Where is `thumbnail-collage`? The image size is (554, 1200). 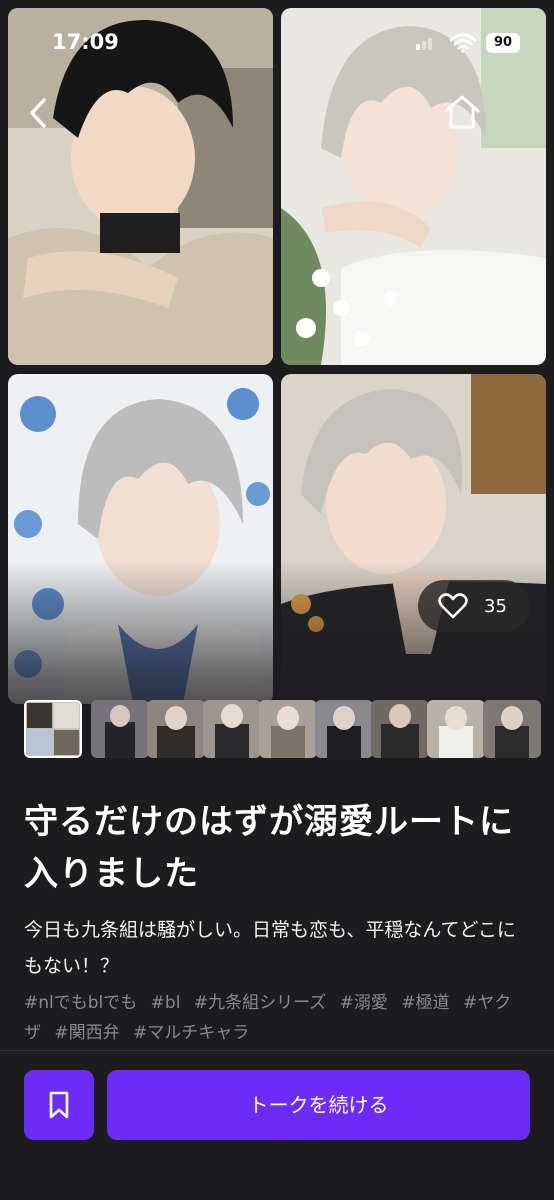 thumbnail-collage is located at coordinates (53, 729).